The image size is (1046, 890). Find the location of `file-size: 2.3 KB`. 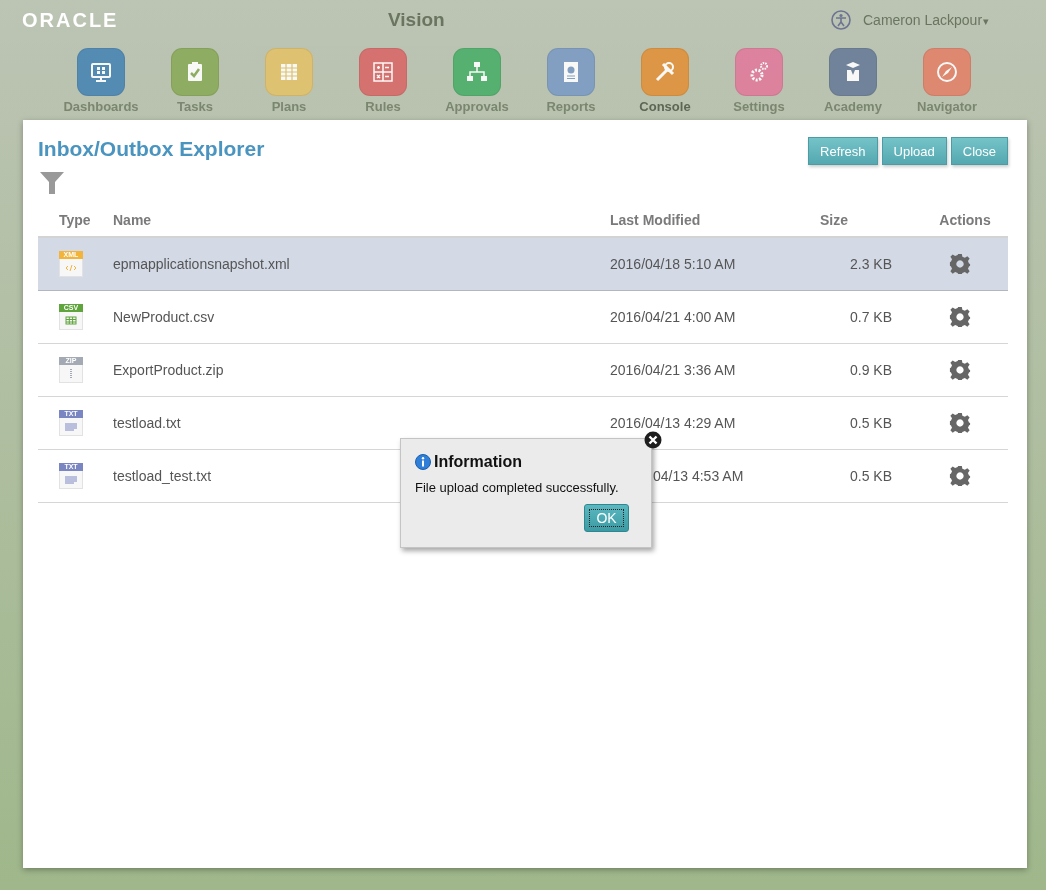

file-size: 2.3 KB is located at coordinates (870, 264).